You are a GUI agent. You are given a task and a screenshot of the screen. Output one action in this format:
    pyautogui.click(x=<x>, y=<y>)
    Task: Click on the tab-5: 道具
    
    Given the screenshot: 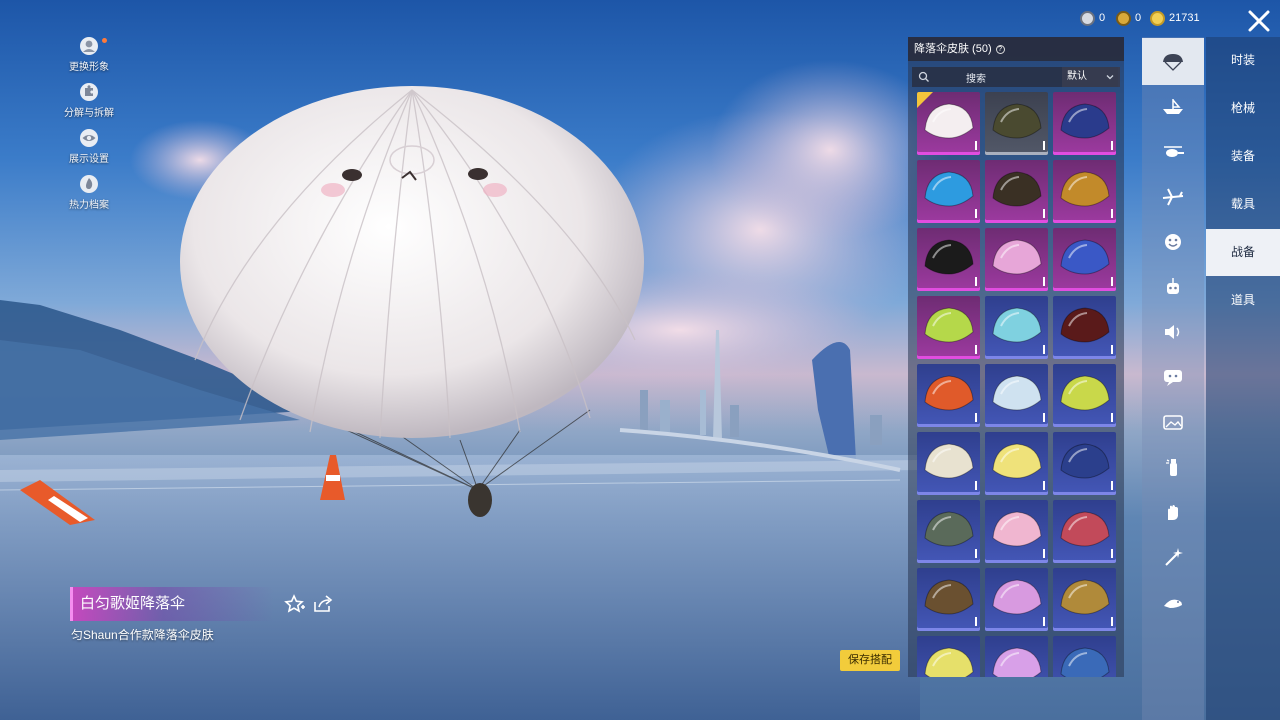 What is the action you would take?
    pyautogui.click(x=1243, y=300)
    